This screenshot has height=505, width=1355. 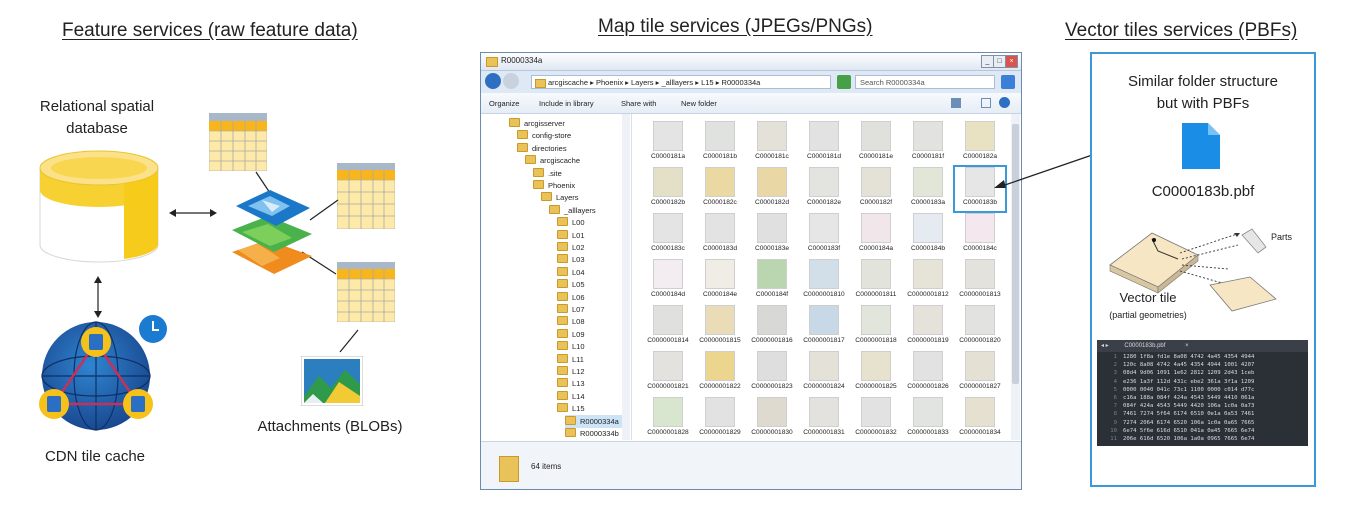 I want to click on file-tile: C0000181f, so click(x=928, y=143).